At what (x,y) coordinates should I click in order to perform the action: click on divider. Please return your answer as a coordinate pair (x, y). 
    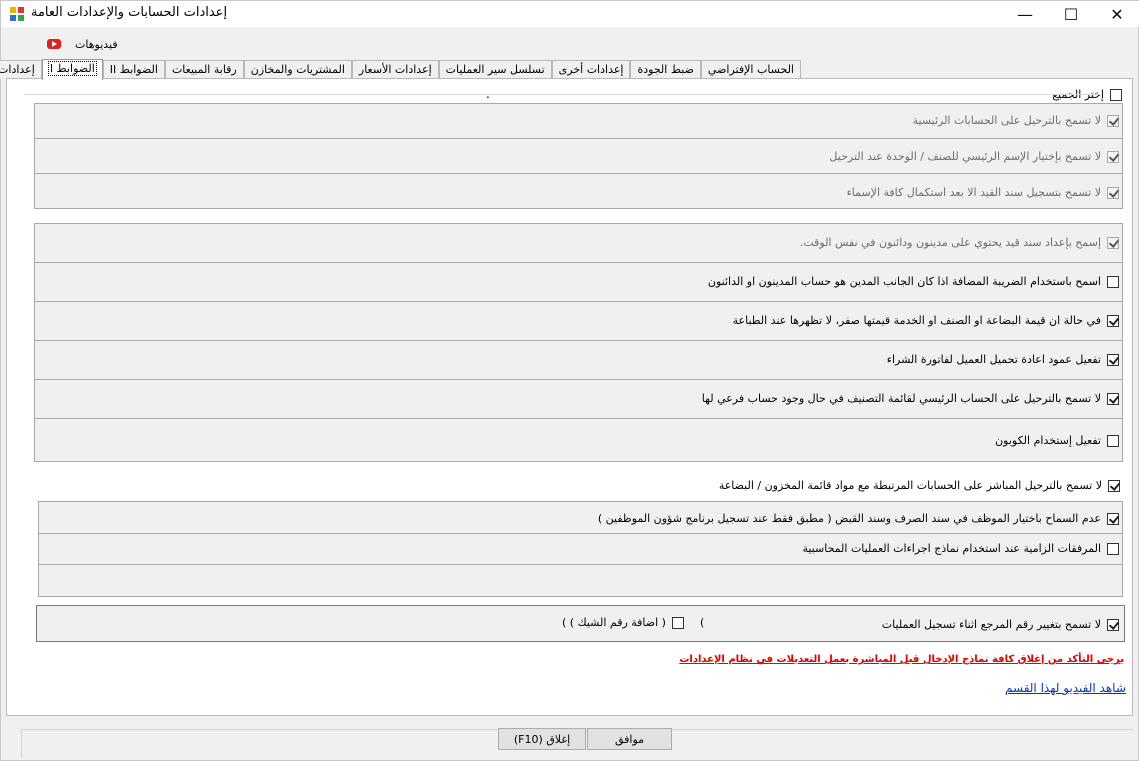
    Looking at the image, I should click on (562, 94).